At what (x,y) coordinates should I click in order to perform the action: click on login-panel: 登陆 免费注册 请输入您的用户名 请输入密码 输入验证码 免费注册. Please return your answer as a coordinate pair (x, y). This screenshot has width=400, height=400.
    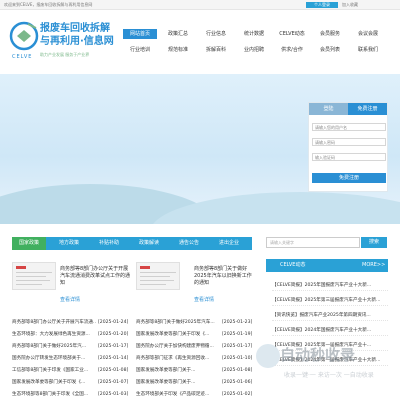
    Looking at the image, I should click on (348, 147).